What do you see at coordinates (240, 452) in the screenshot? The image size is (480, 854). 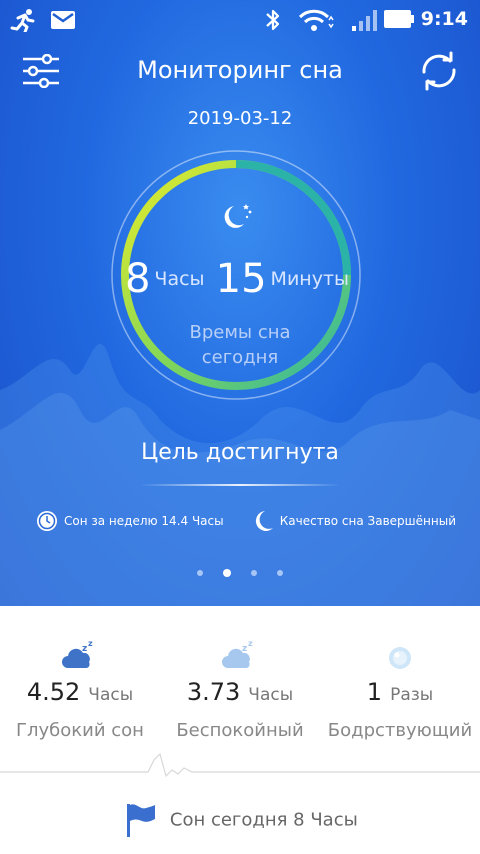 I see `goal-status: Цель достигнута` at bounding box center [240, 452].